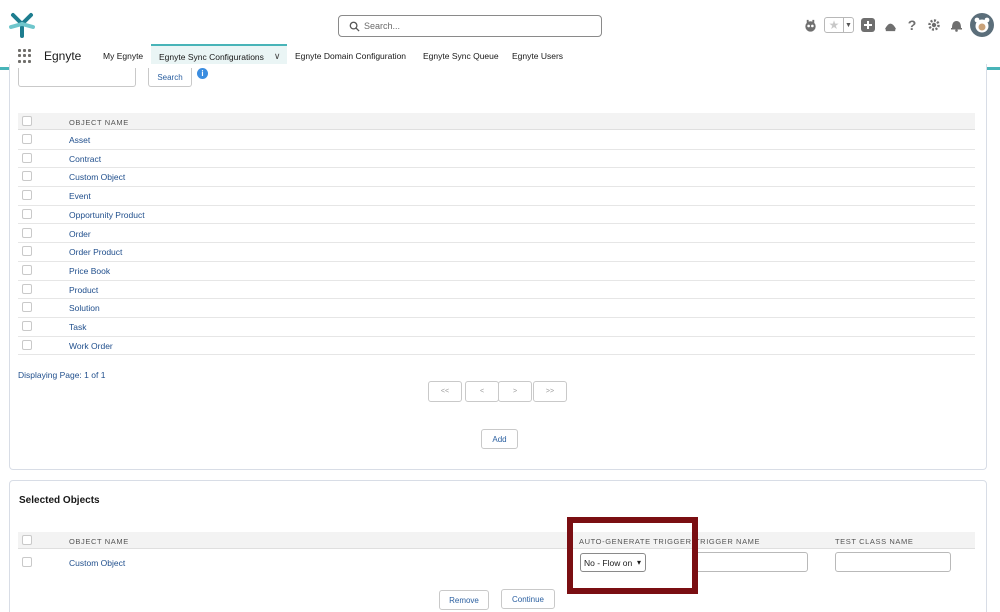 This screenshot has width=1000, height=612. Describe the element at coordinates (934, 25) in the screenshot. I see `setup-gear-icon` at that location.